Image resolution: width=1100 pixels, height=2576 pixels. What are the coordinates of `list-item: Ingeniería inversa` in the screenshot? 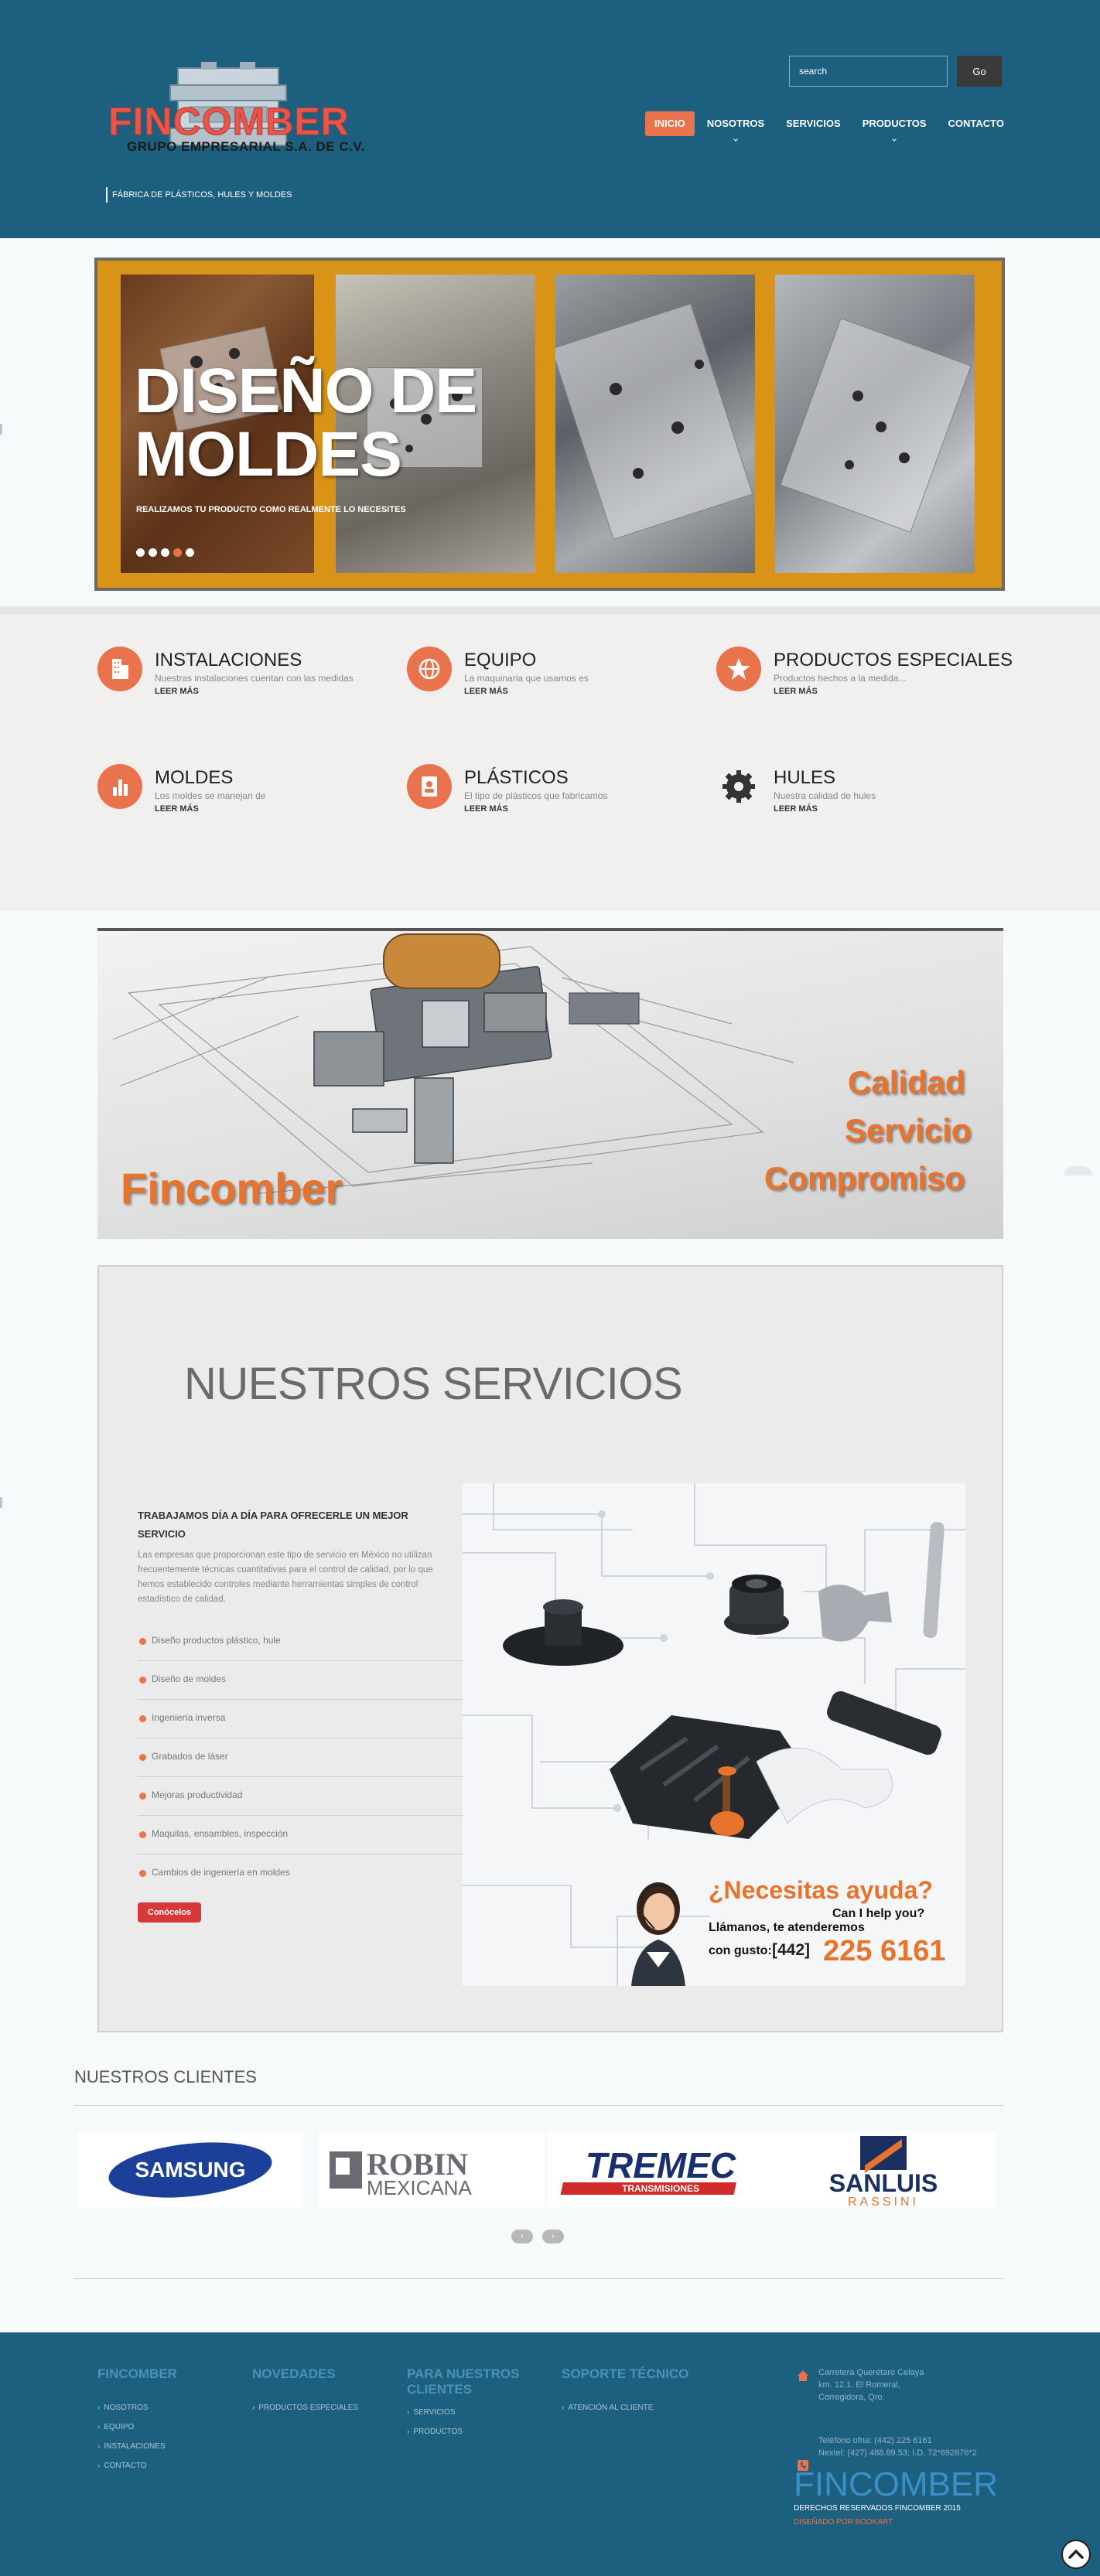 It's located at (300, 1719).